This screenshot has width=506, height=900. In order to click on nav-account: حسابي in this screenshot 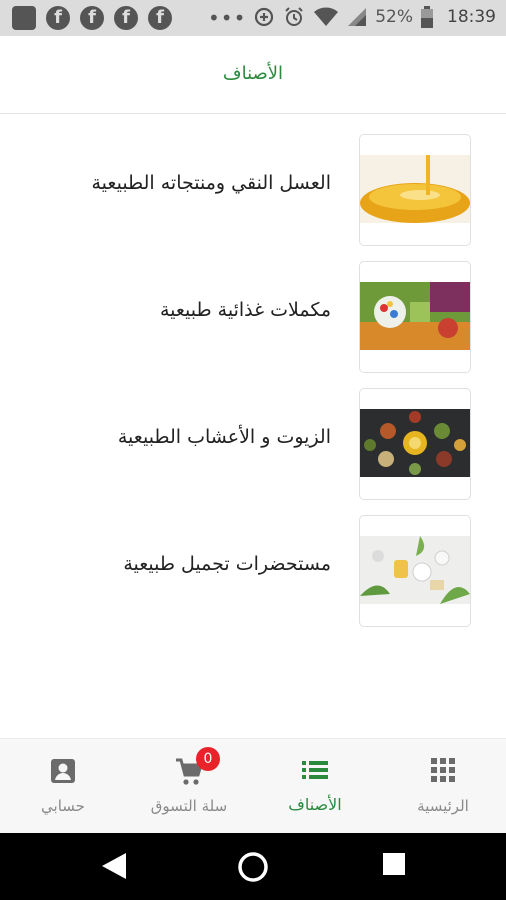, I will do `click(63, 786)`.